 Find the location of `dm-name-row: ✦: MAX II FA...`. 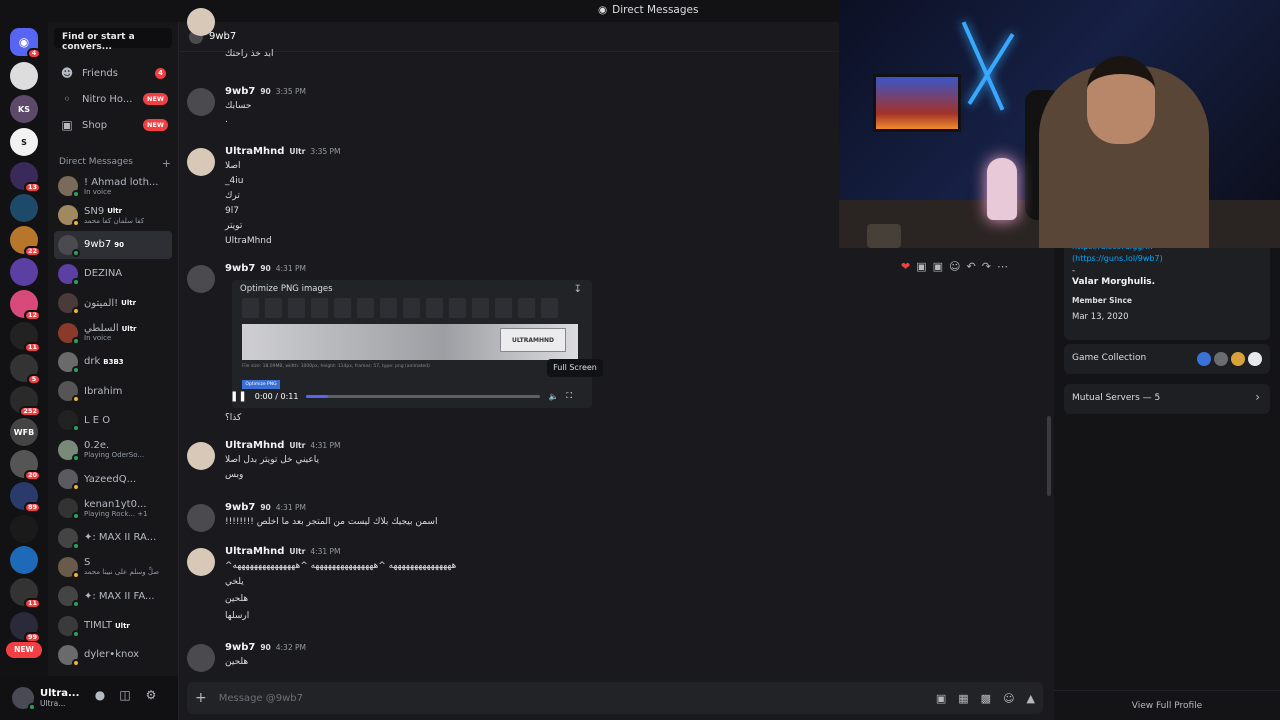

dm-name-row: ✦: MAX II FA... is located at coordinates (119, 596).